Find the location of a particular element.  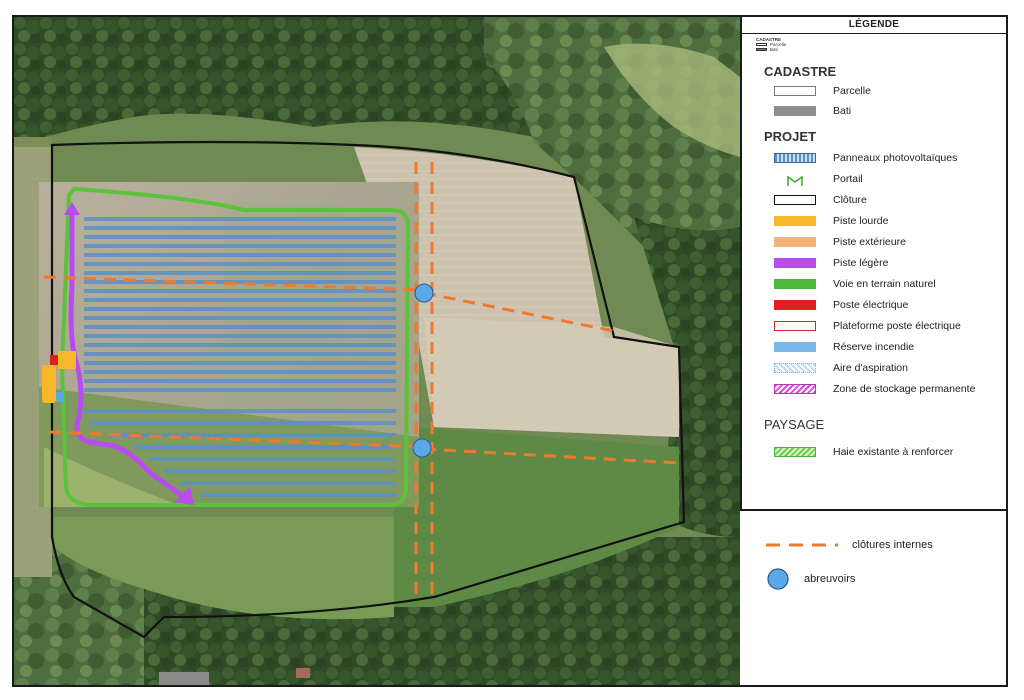

mini-legend-row: Bati is located at coordinates (771, 49).